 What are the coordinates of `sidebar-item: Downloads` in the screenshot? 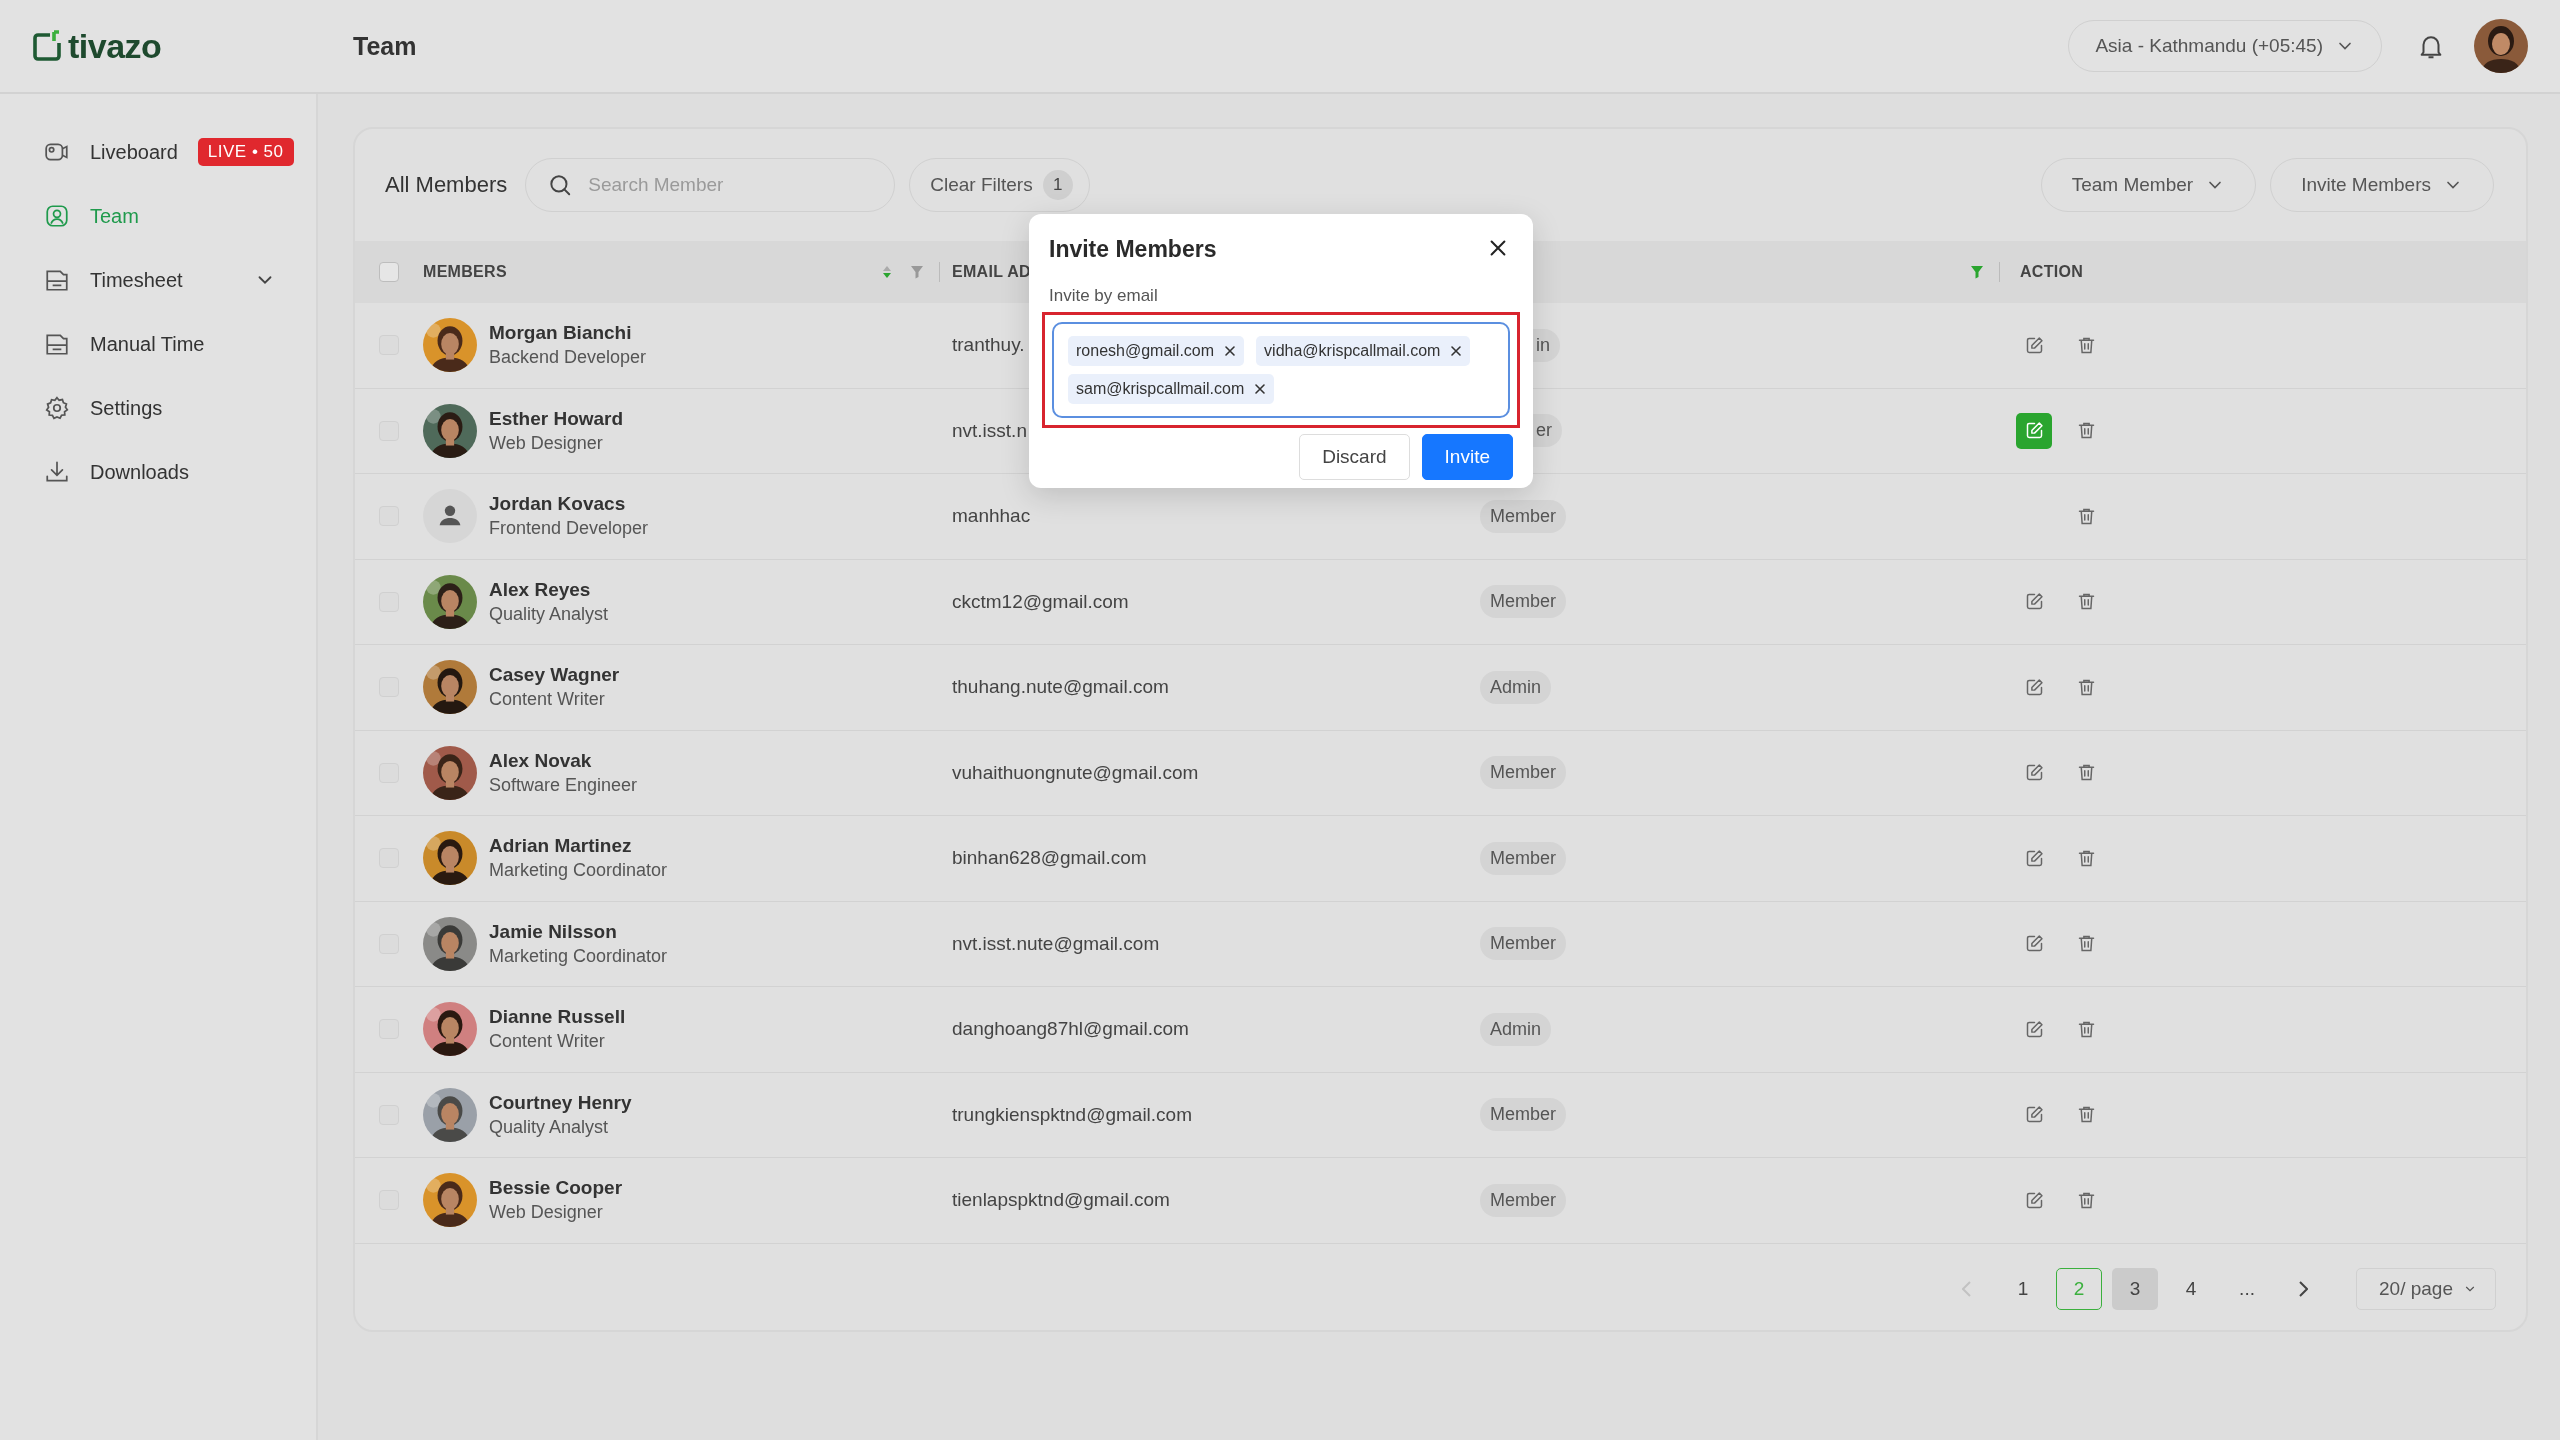 It's located at (158, 472).